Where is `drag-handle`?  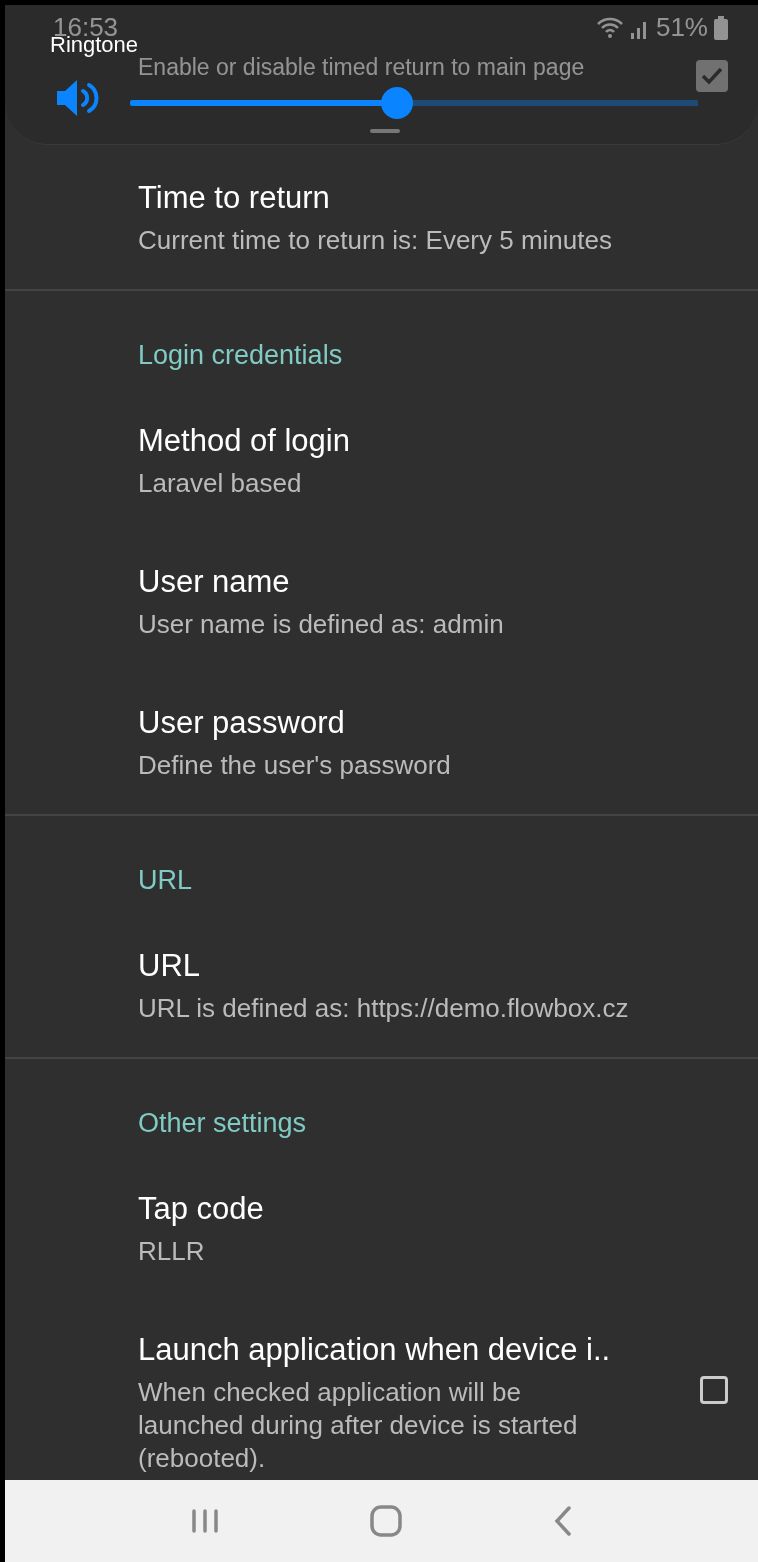 drag-handle is located at coordinates (385, 131).